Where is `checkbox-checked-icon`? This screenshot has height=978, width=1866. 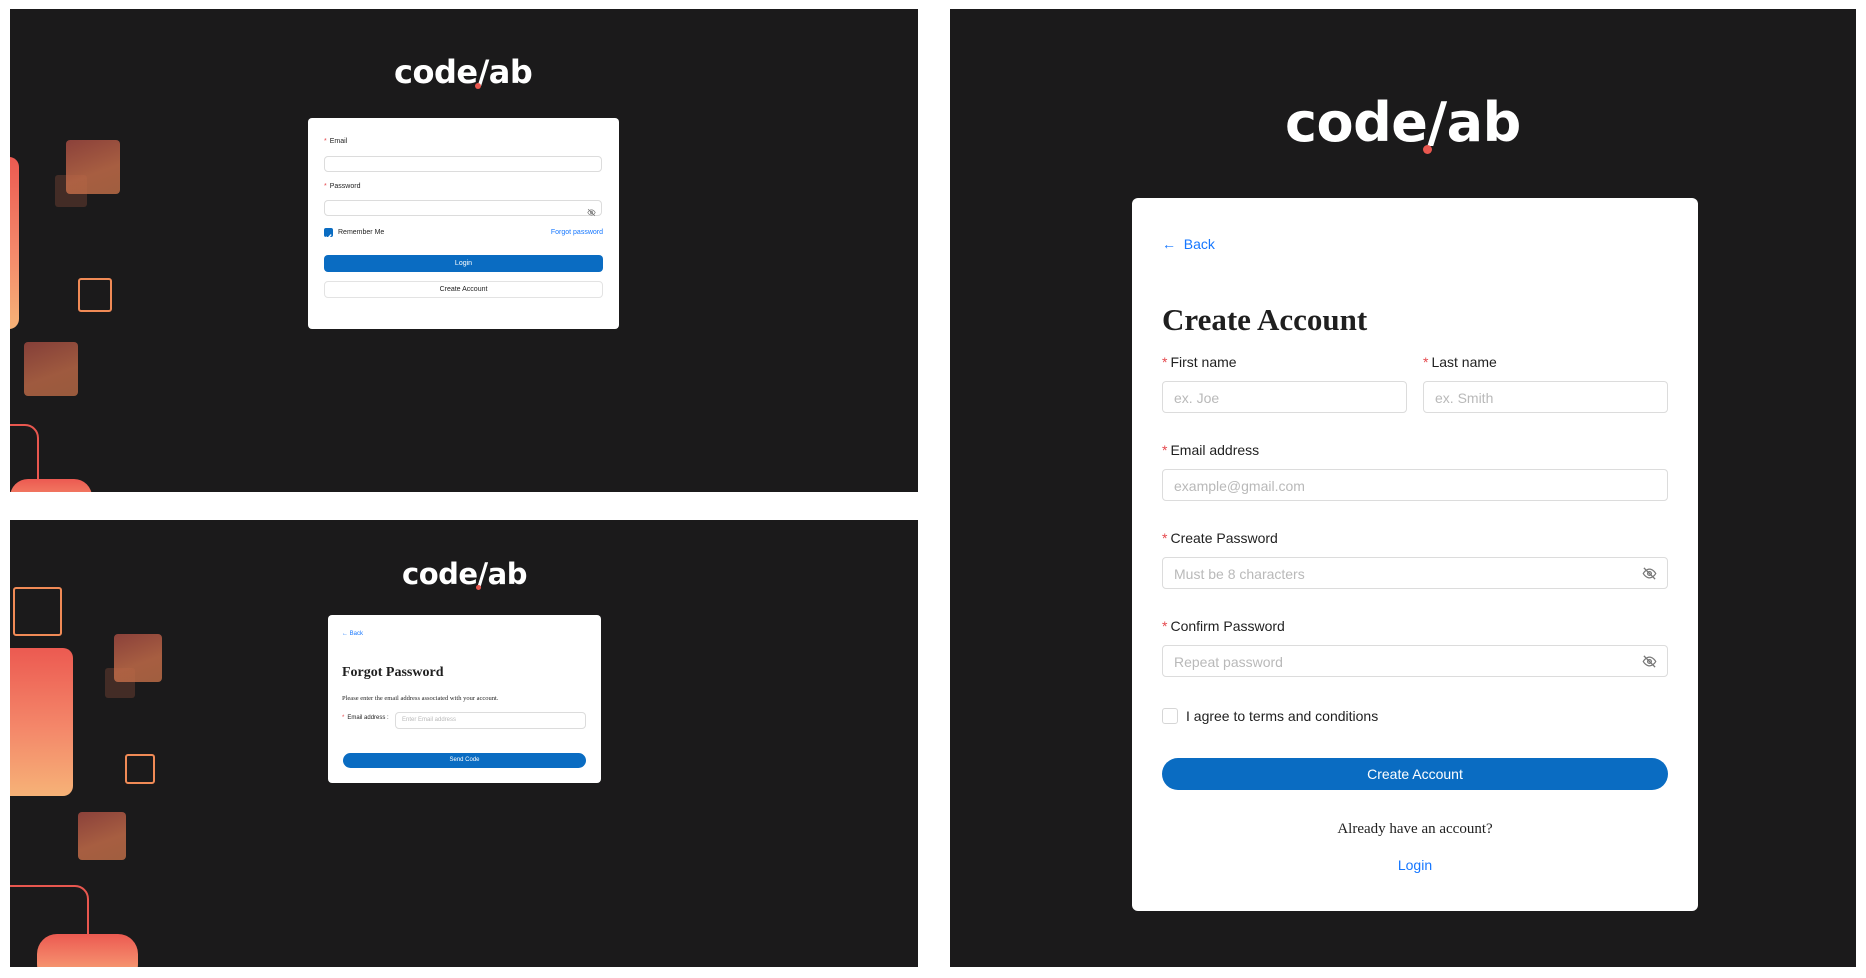 checkbox-checked-icon is located at coordinates (328, 237).